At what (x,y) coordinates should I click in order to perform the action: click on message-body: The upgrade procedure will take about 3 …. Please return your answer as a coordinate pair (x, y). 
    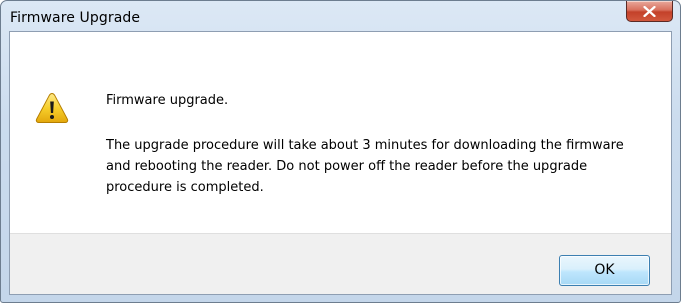
    Looking at the image, I should click on (365, 166).